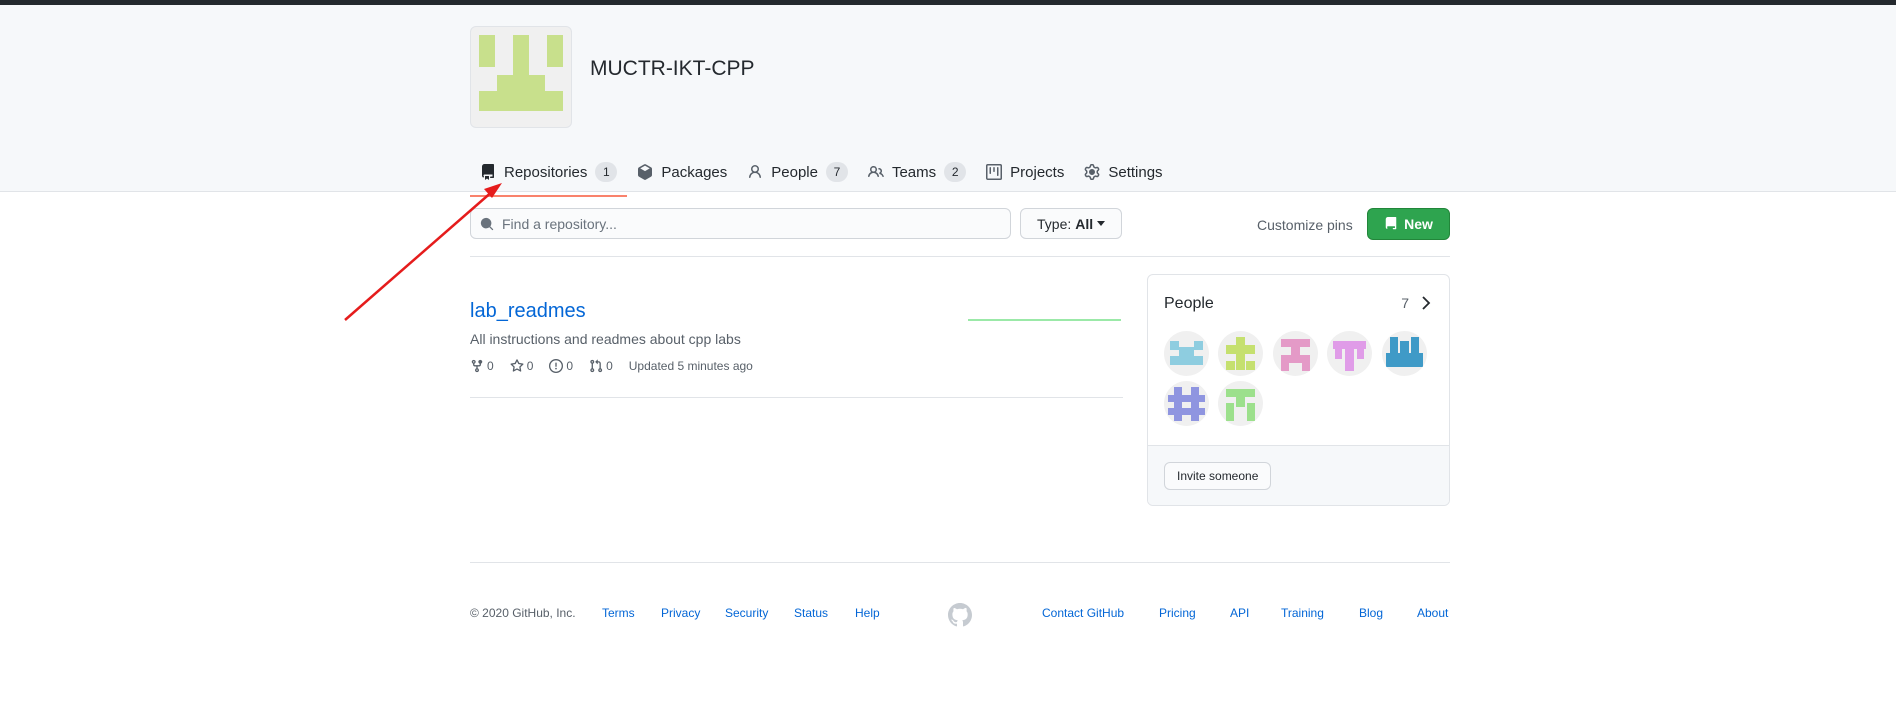 This screenshot has height=713, width=1896. What do you see at coordinates (876, 171) in the screenshot?
I see `people-icon` at bounding box center [876, 171].